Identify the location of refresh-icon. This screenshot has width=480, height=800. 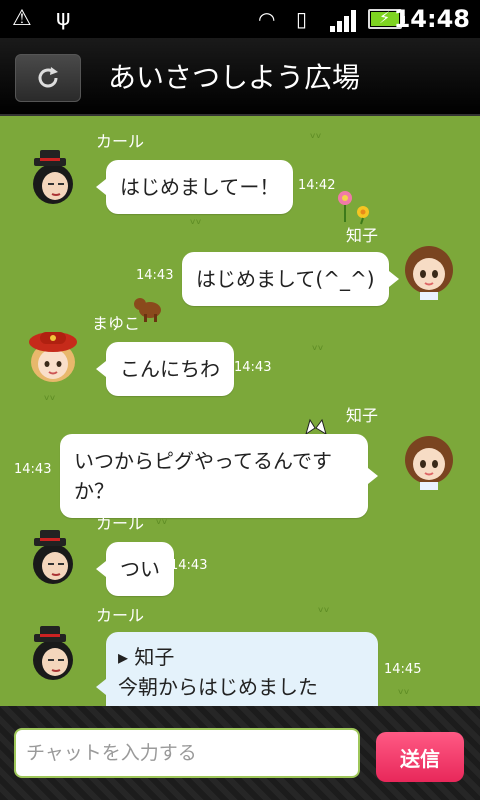
(48, 77).